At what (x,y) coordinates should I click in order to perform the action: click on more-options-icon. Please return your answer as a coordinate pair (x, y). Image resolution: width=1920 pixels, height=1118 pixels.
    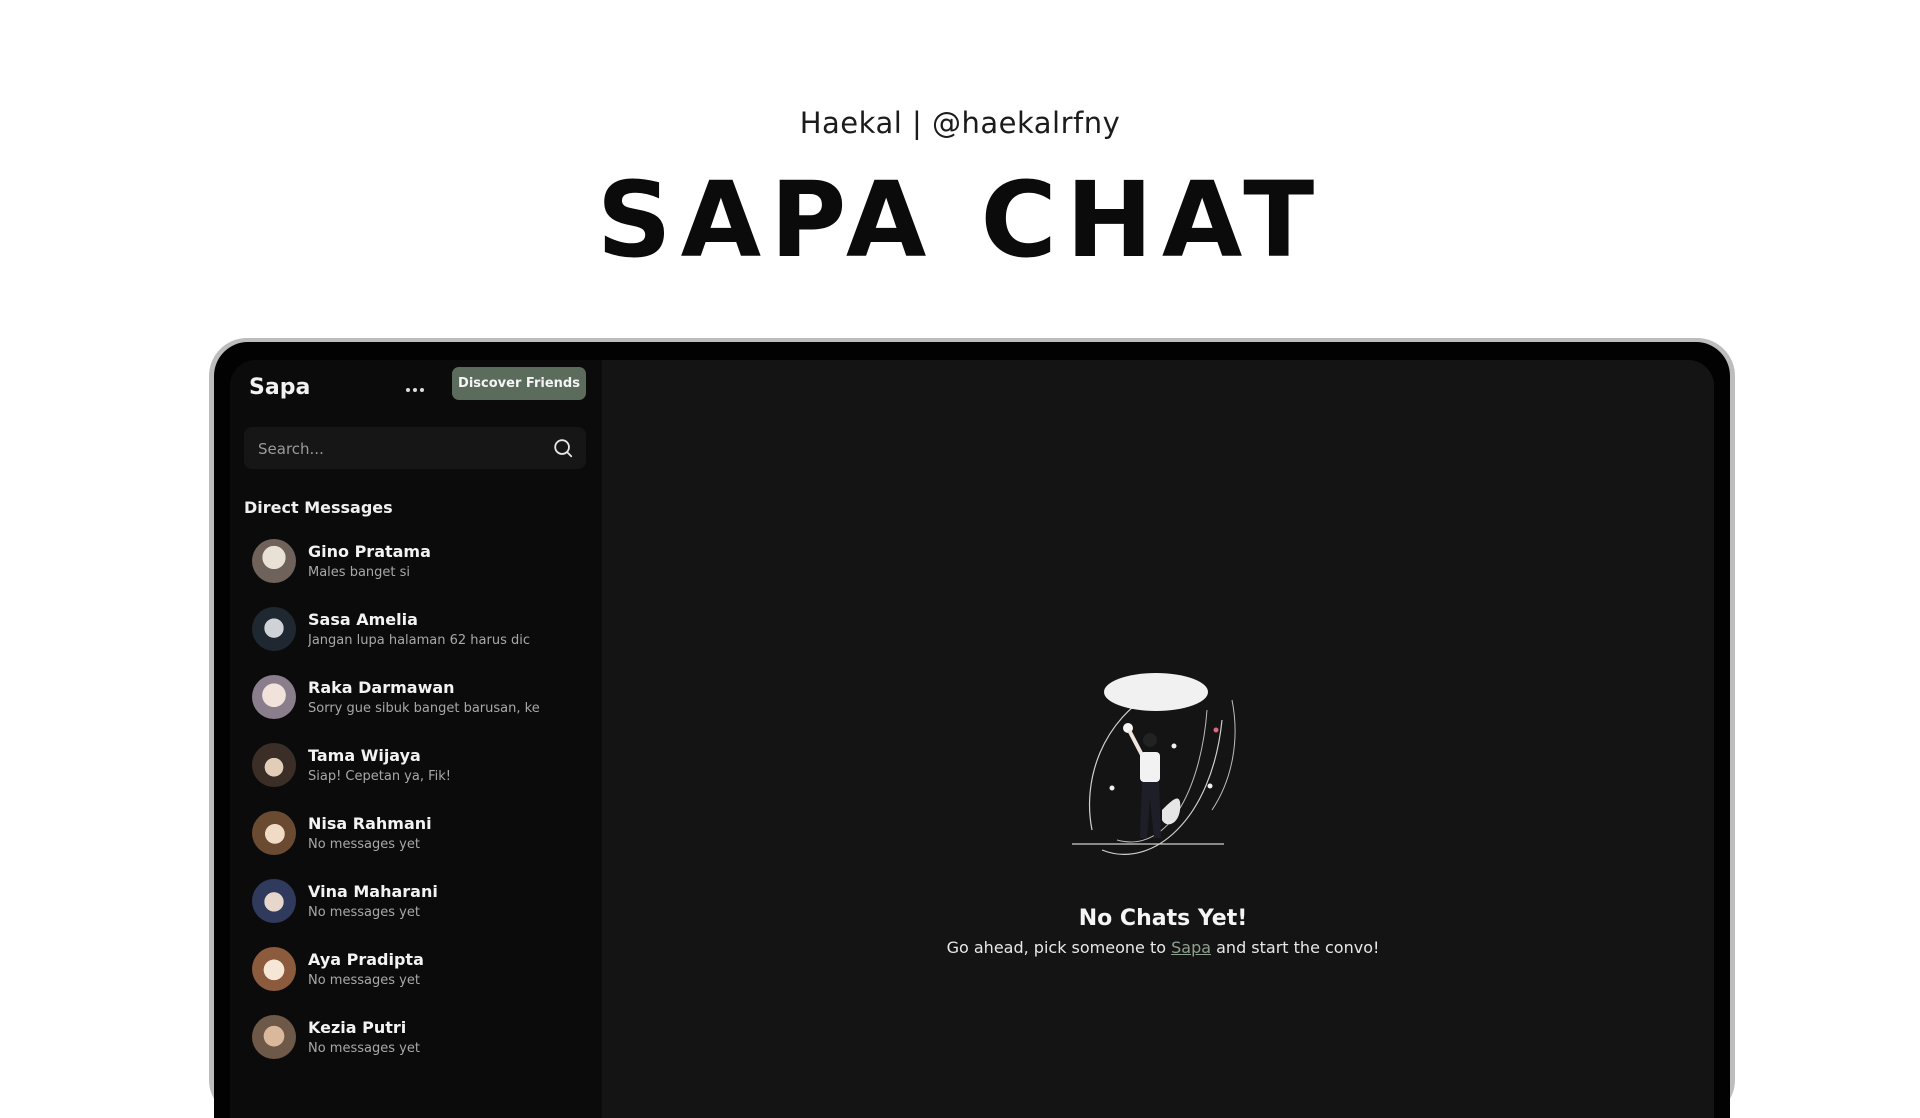
    Looking at the image, I should click on (415, 390).